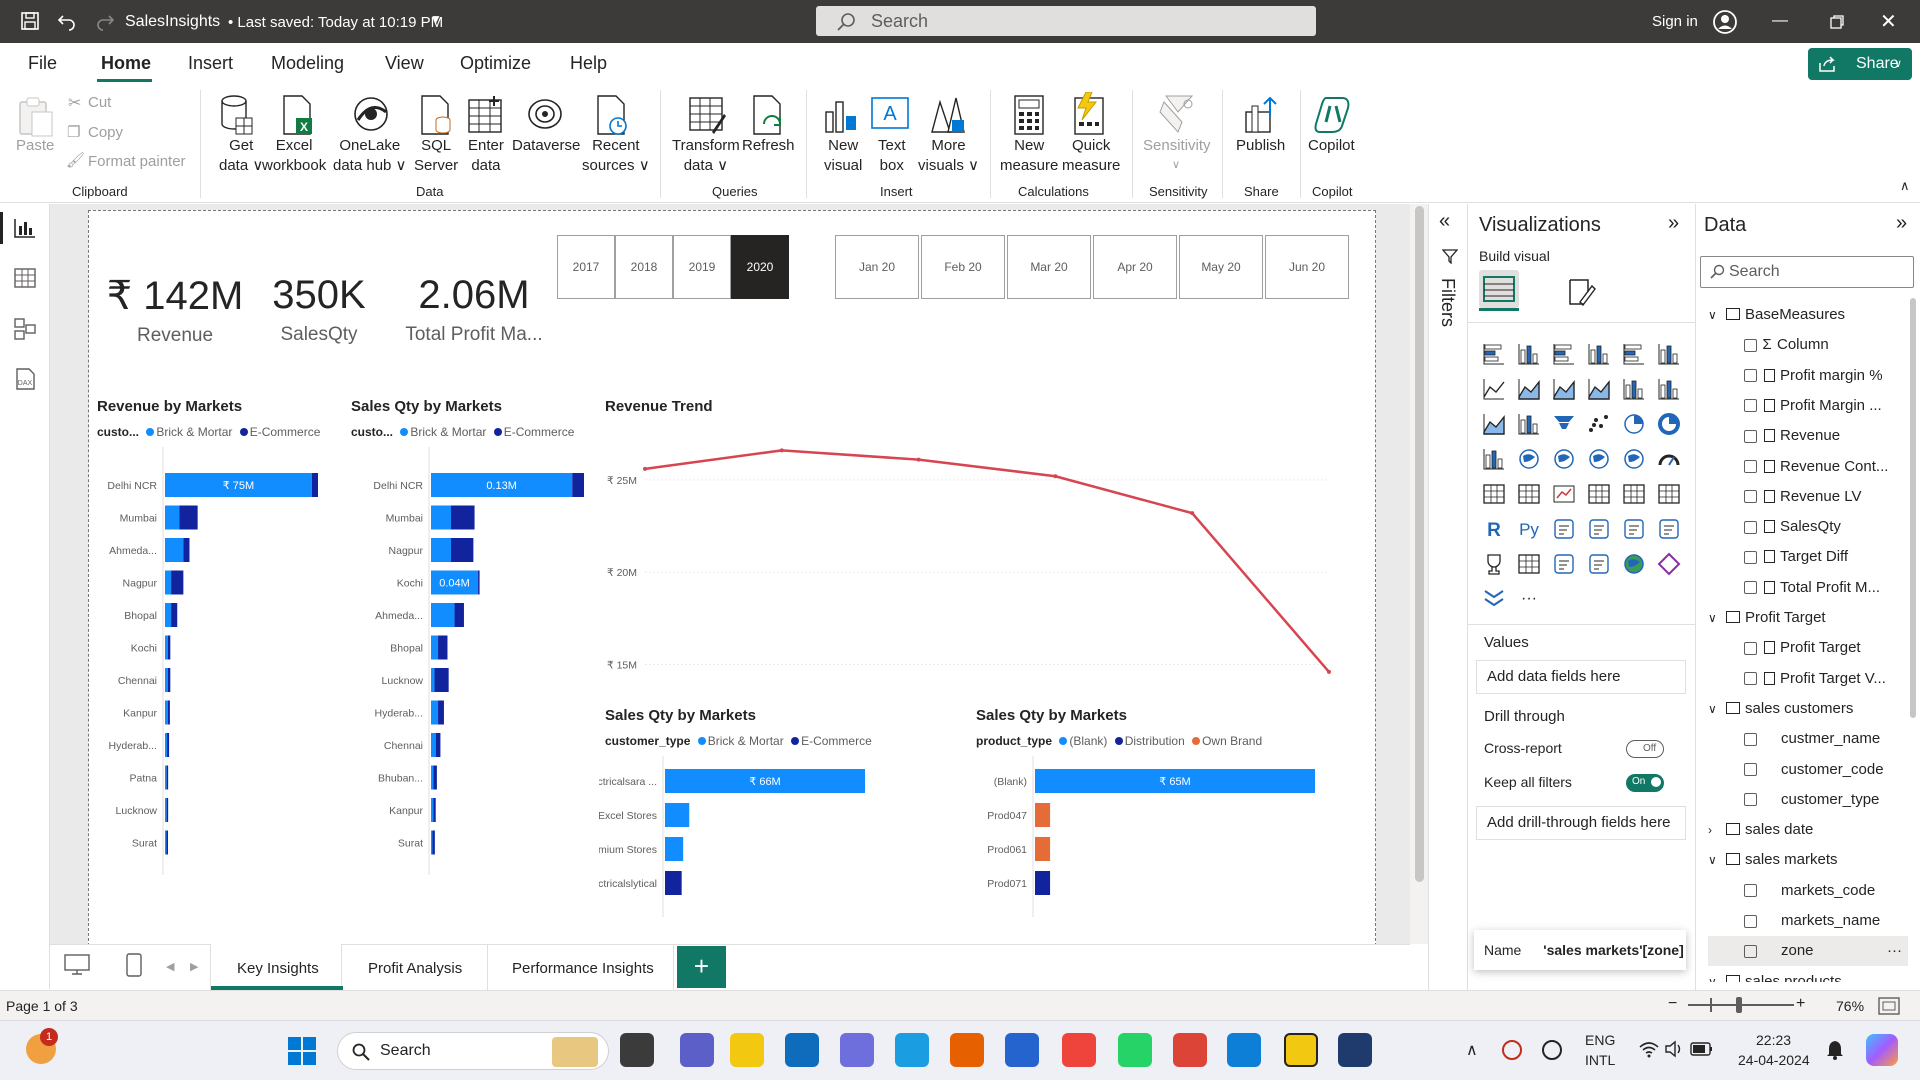 This screenshot has width=1920, height=1080. I want to click on format-painter-button: Format painter, so click(137, 162).